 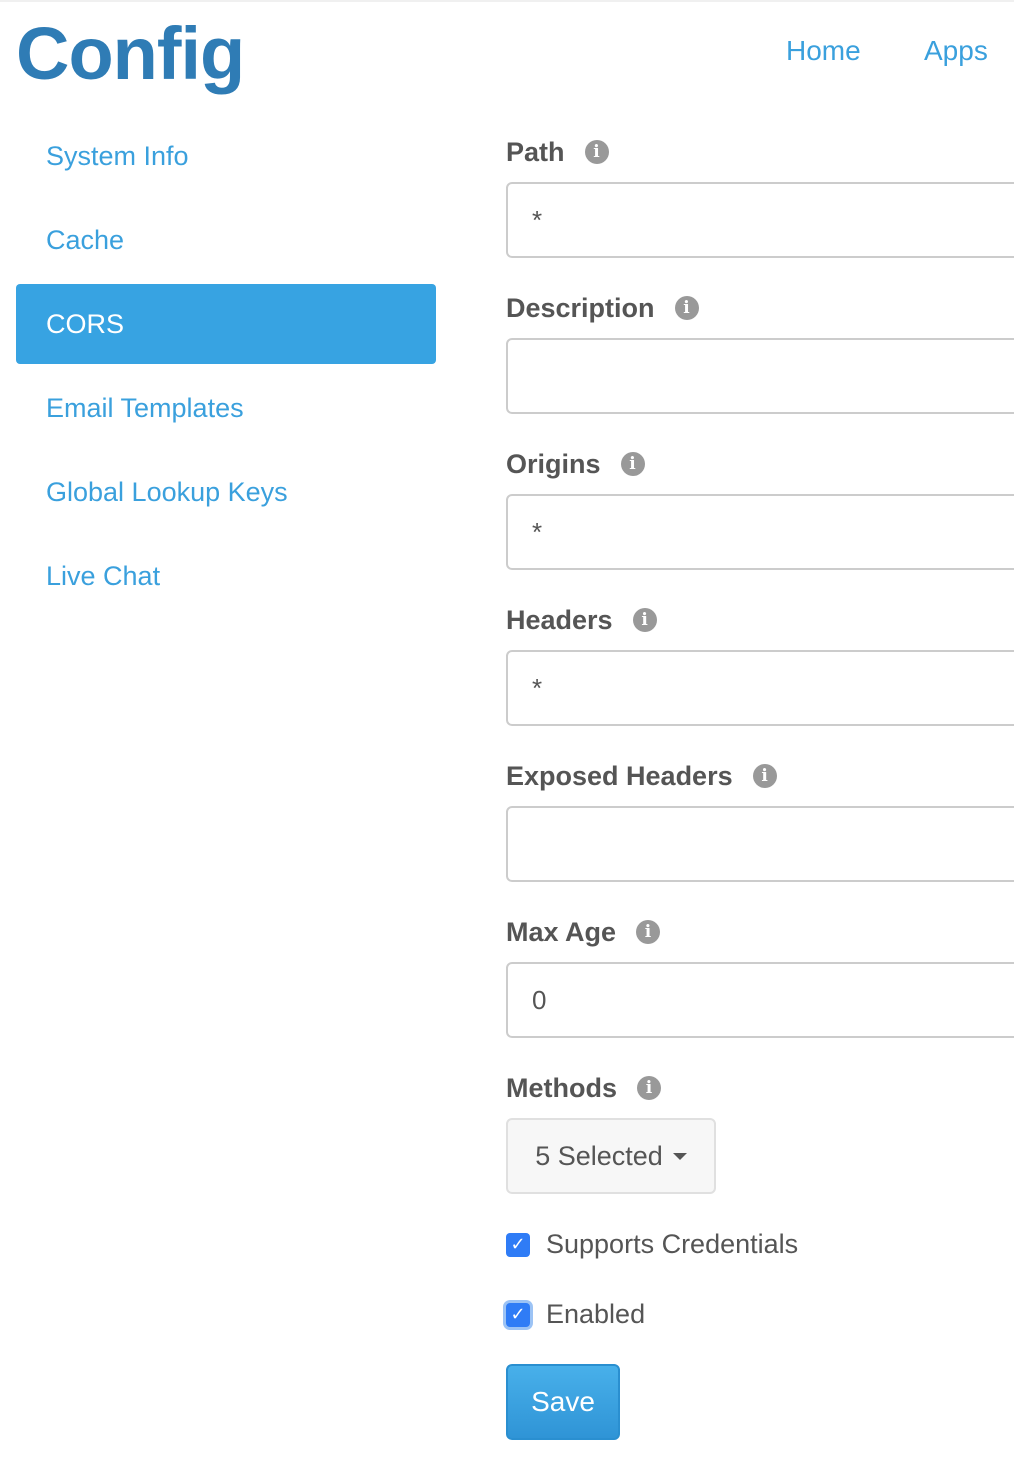 I want to click on max-age-label: Max Age i, so click(x=583, y=932).